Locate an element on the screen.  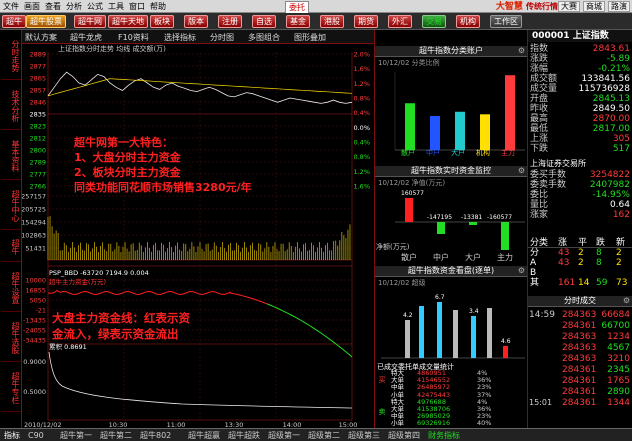
quote-row: 开盘 2845.13 is located at coordinates (580, 99).